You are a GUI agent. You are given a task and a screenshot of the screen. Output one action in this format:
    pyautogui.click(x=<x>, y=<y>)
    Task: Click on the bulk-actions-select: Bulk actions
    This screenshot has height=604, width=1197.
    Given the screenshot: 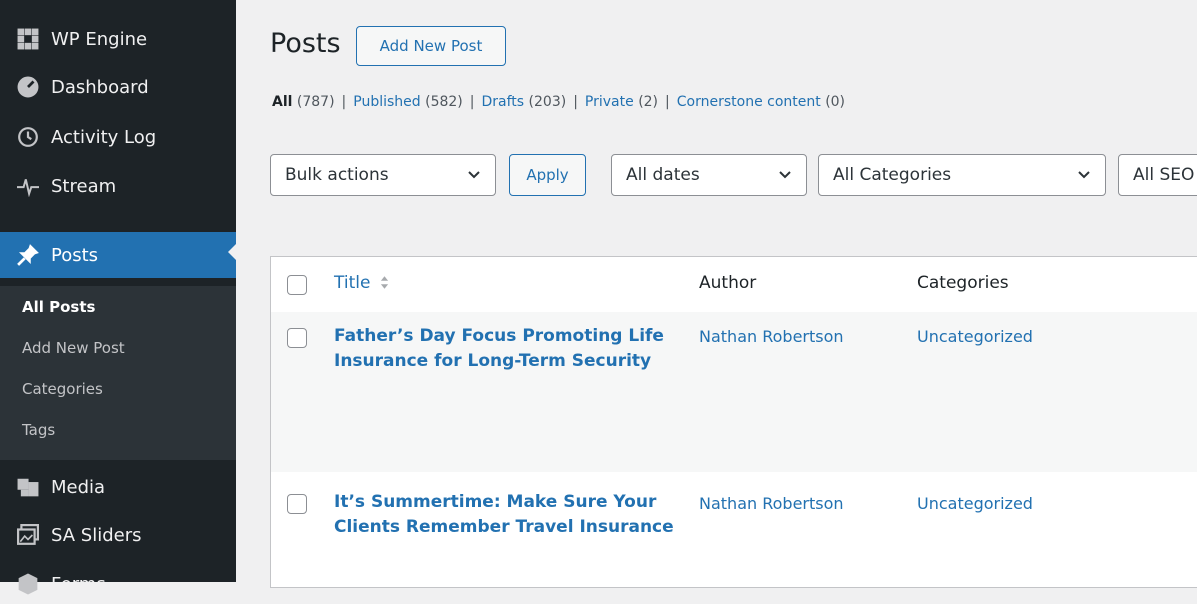 What is the action you would take?
    pyautogui.click(x=383, y=175)
    